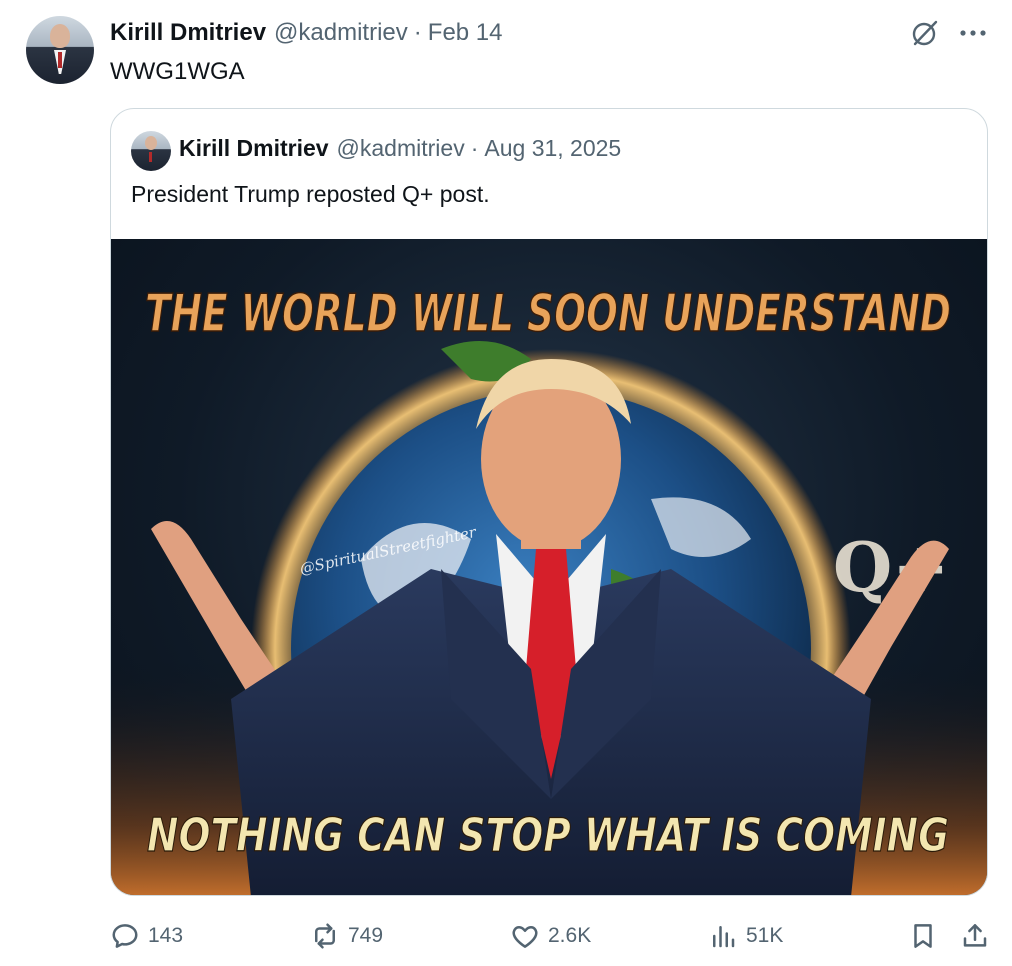  Describe the element at coordinates (553, 148) in the screenshot. I see `quoted-post-date: Aug 31, 2025` at that location.